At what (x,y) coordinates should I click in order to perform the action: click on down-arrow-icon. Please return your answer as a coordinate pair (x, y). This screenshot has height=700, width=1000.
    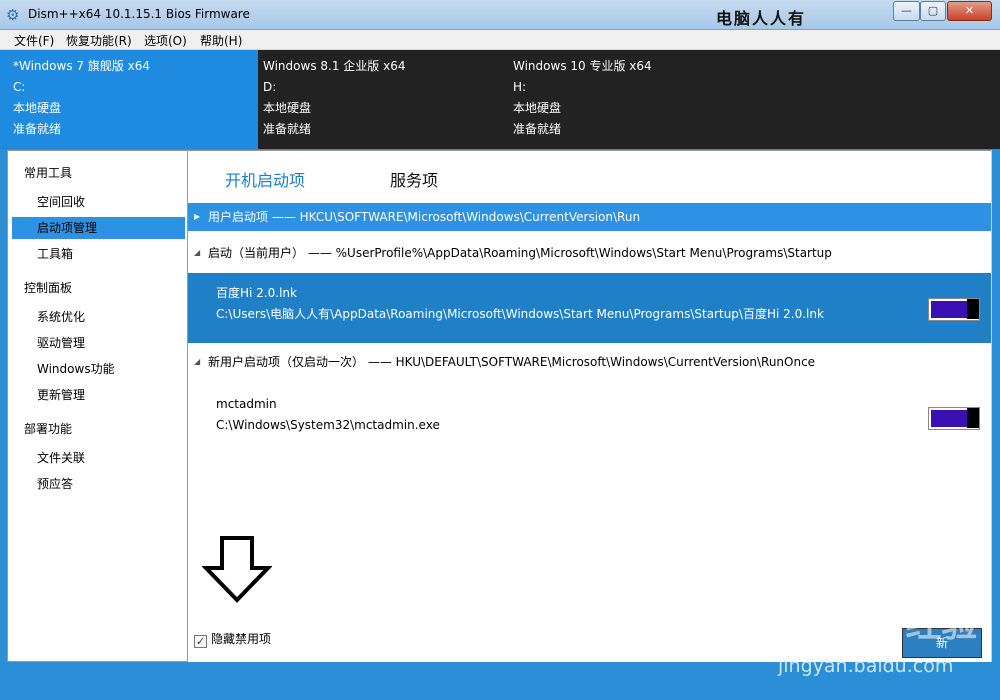
    Looking at the image, I should click on (237, 569).